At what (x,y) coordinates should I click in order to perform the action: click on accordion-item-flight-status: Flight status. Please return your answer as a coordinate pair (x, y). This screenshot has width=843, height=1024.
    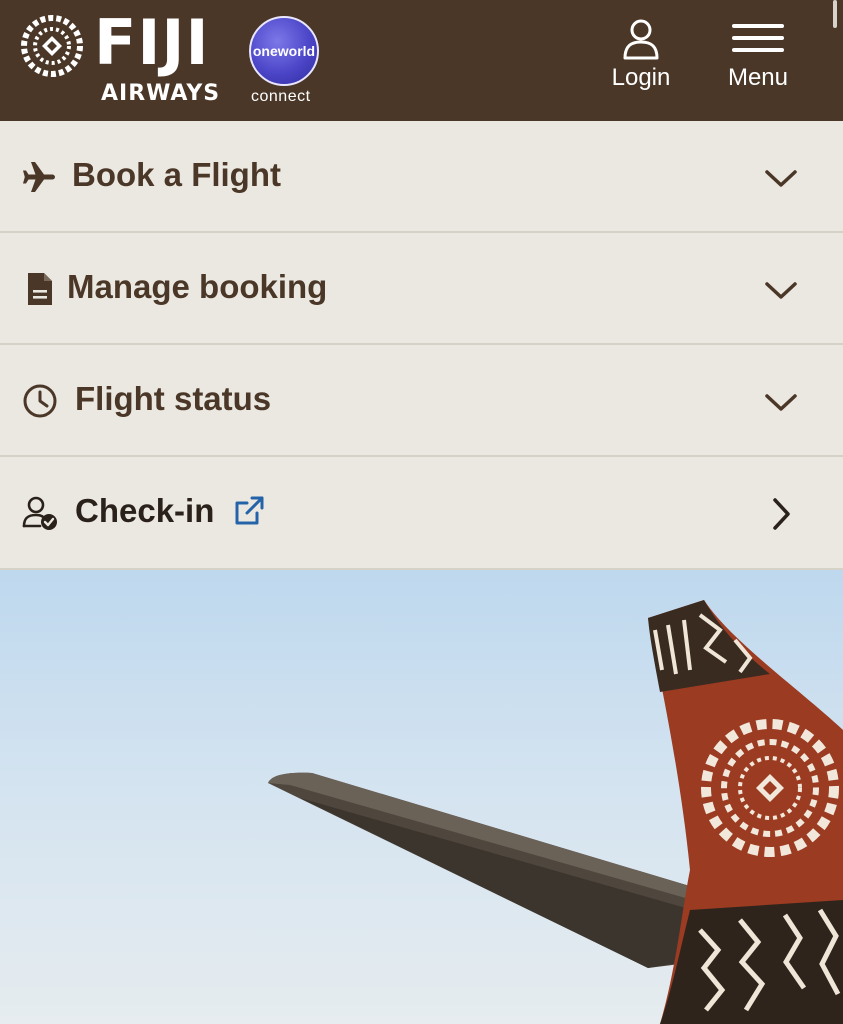
    Looking at the image, I should click on (421, 401).